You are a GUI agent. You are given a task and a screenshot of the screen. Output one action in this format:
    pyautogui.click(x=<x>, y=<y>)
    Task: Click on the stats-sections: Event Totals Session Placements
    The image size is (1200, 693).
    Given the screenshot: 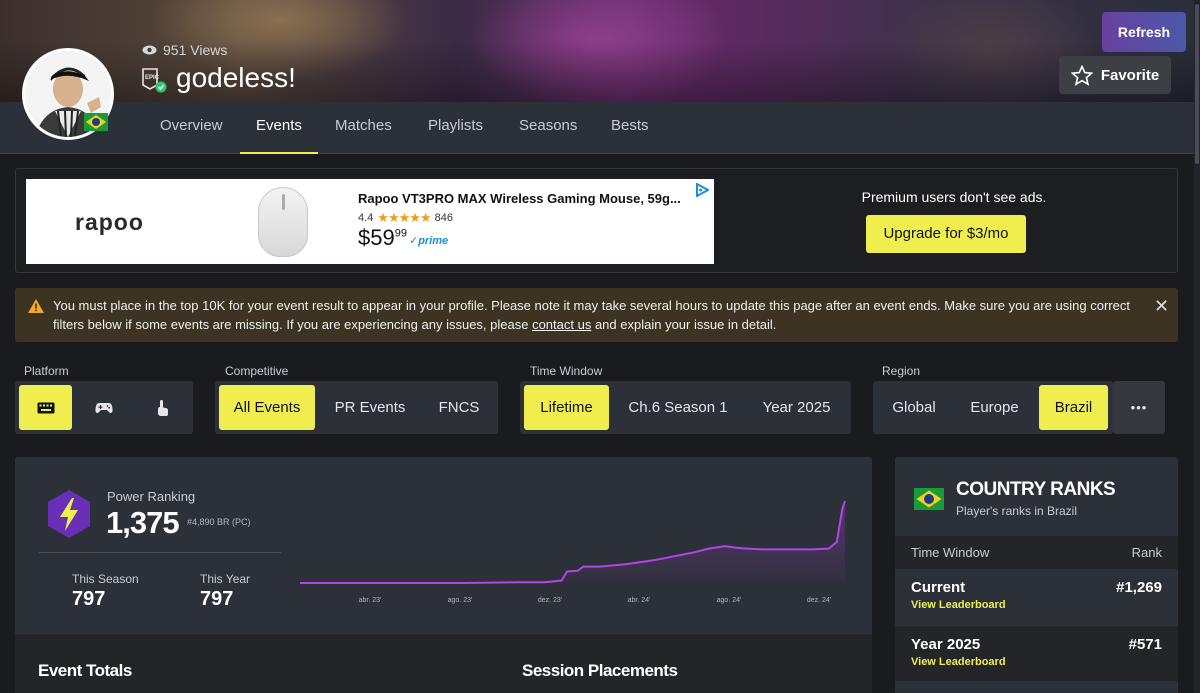 What is the action you would take?
    pyautogui.click(x=443, y=663)
    